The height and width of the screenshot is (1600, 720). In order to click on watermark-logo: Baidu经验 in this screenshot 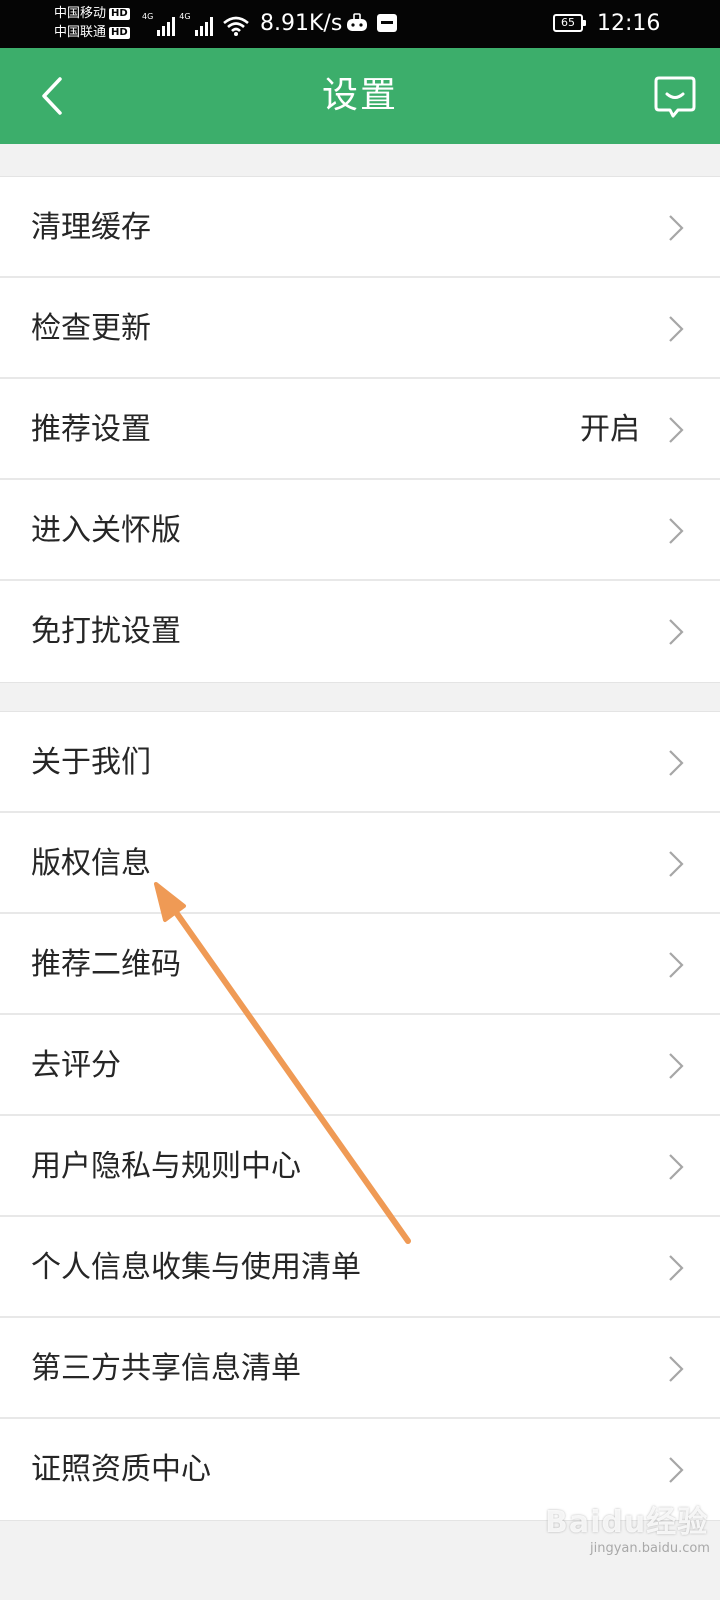, I will do `click(627, 1522)`.